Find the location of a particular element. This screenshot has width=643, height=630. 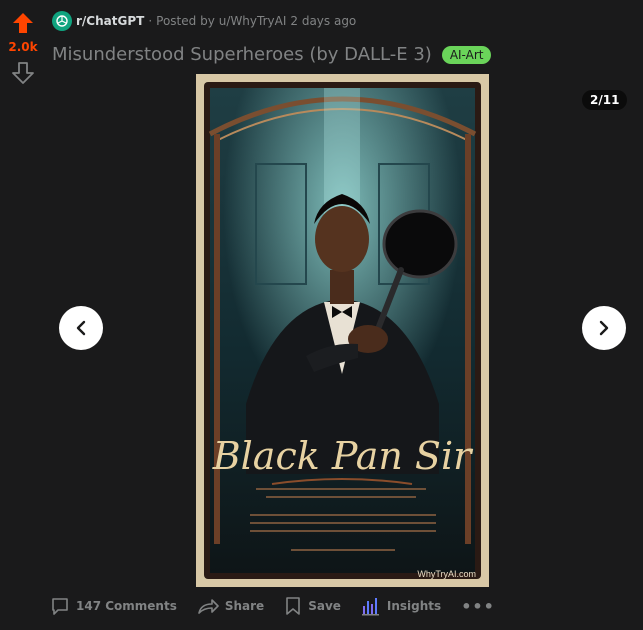

more-options-icon: ••• is located at coordinates (478, 606).